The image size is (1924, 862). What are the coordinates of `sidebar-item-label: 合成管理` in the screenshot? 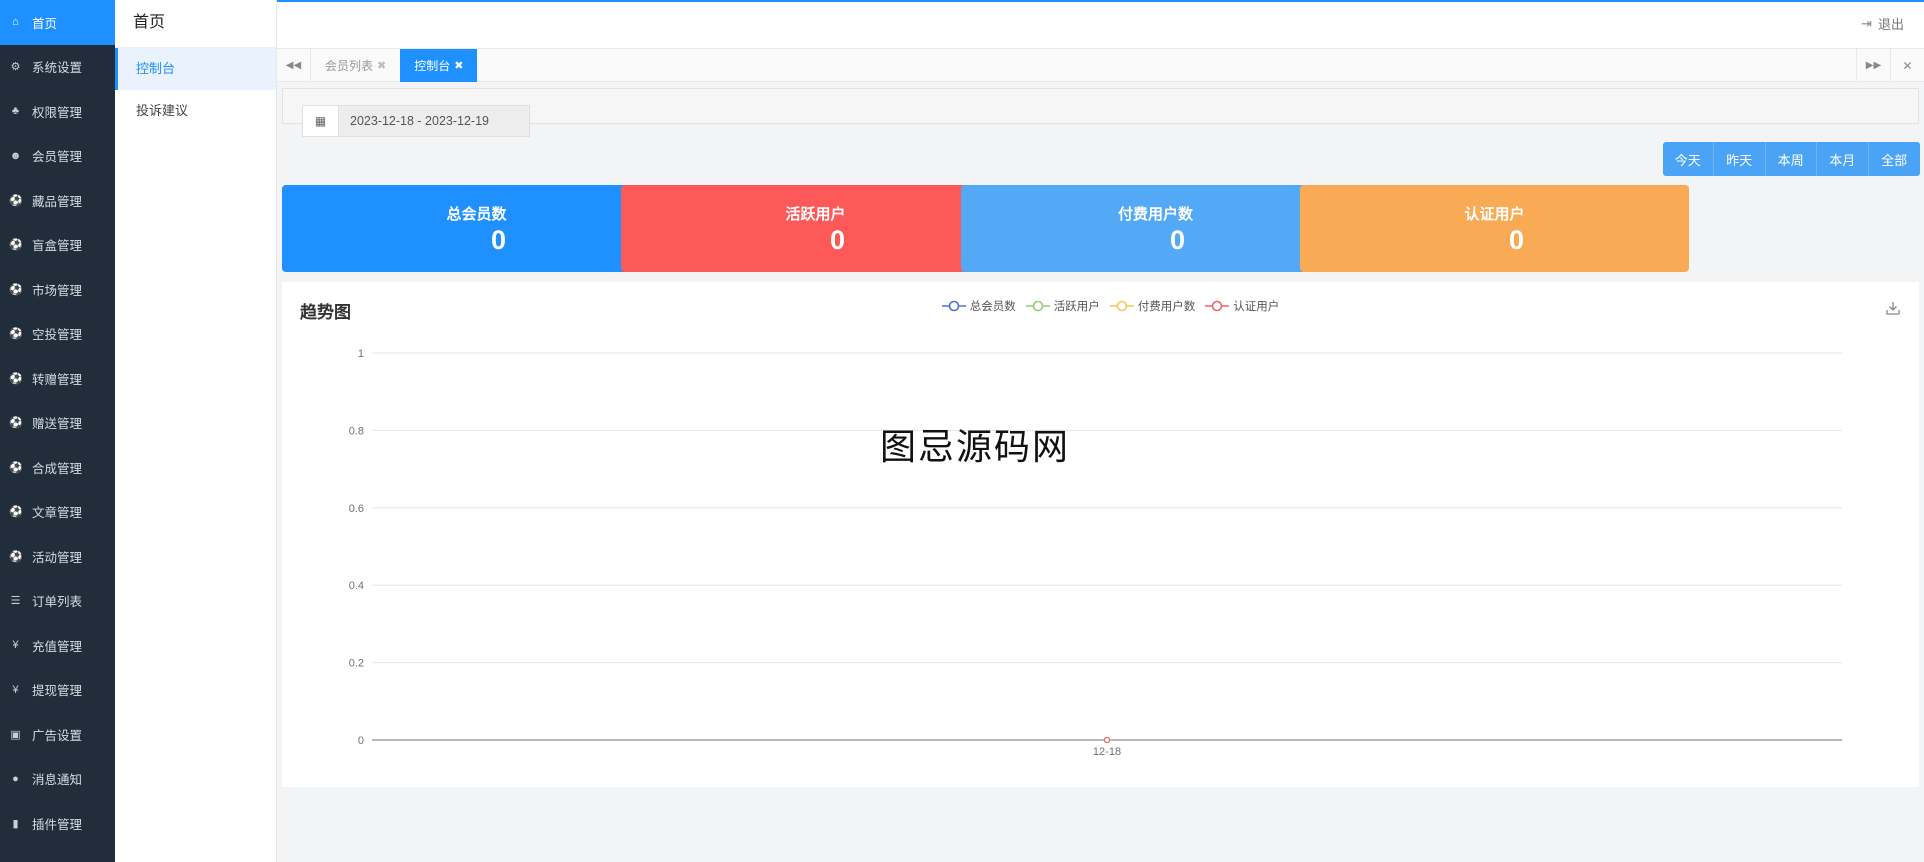 It's located at (57, 468).